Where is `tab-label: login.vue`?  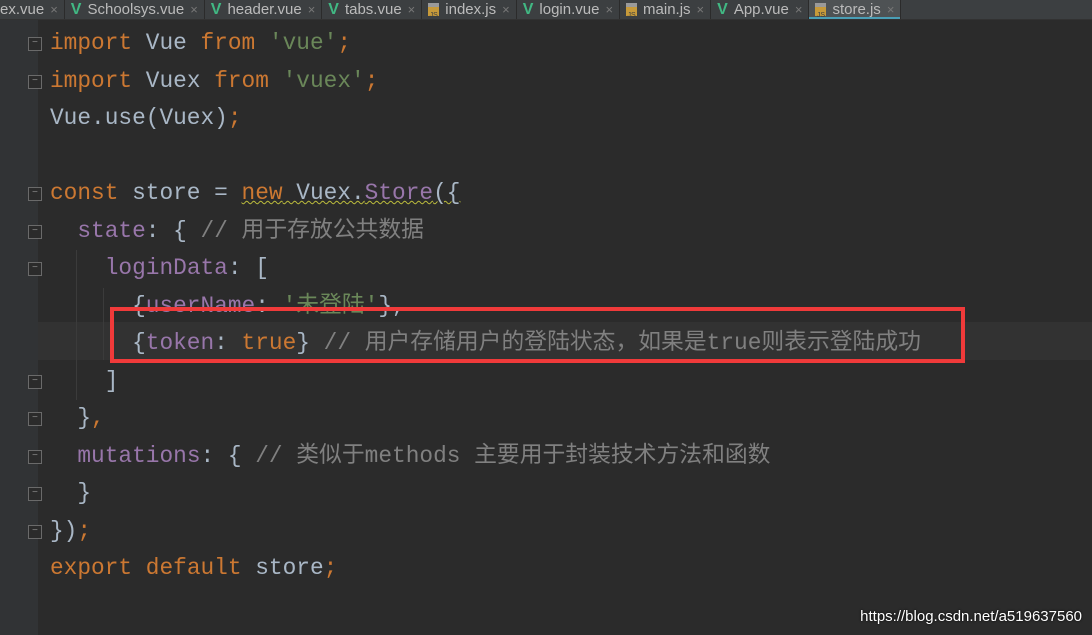
tab-label: login.vue is located at coordinates (569, 9).